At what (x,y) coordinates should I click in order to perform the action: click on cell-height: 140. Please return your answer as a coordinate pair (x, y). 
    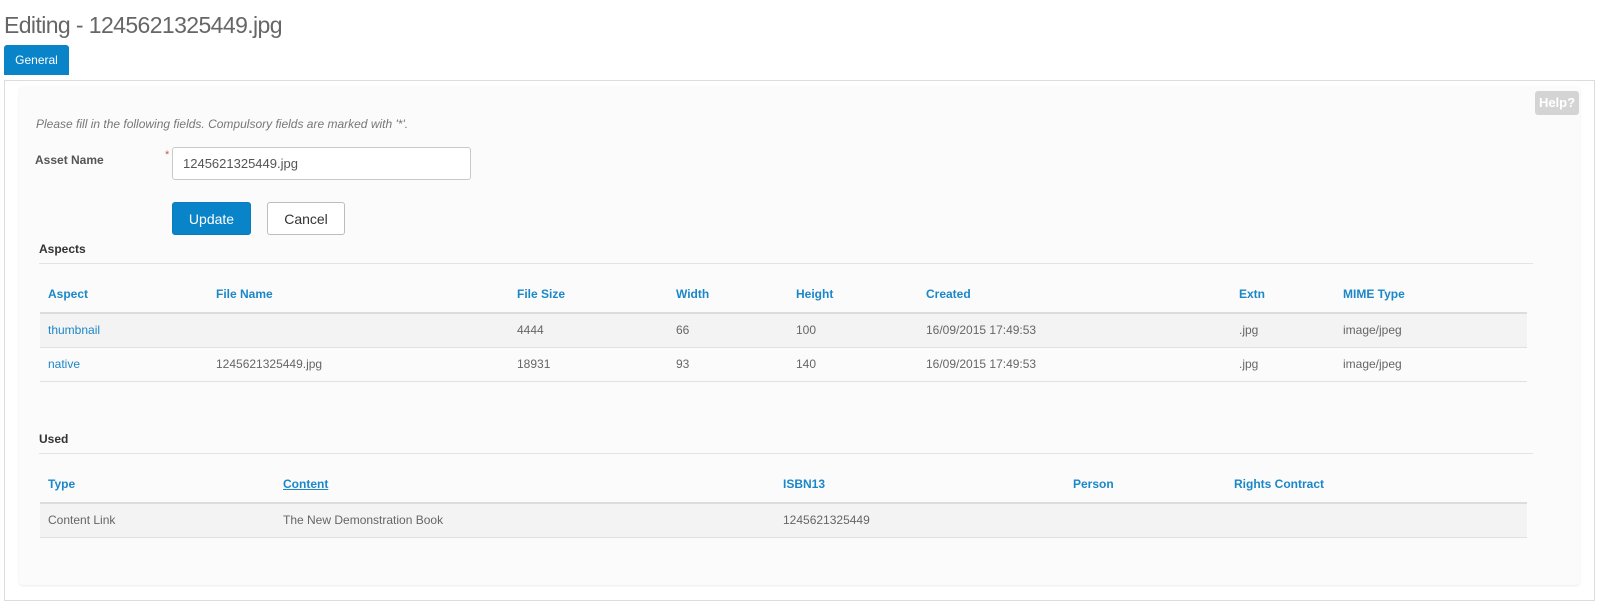
    Looking at the image, I should click on (853, 364).